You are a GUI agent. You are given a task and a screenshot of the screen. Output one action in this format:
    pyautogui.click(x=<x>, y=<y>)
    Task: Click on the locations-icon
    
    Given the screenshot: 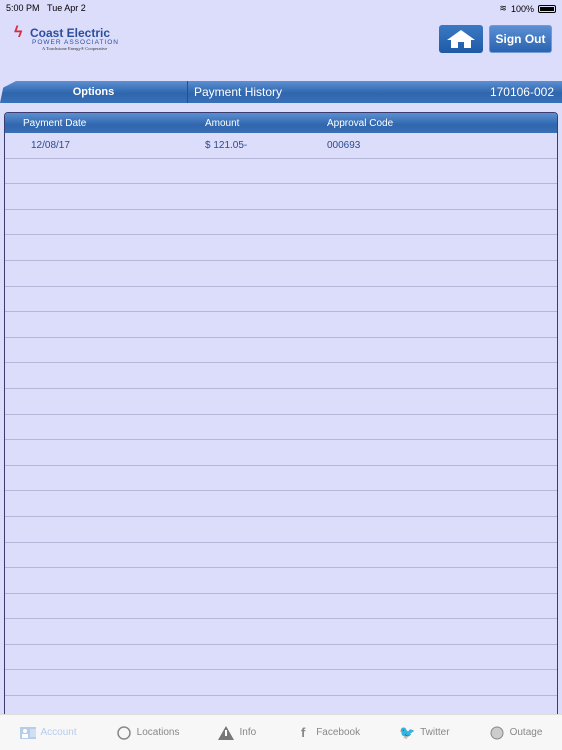 What is the action you would take?
    pyautogui.click(x=124, y=732)
    